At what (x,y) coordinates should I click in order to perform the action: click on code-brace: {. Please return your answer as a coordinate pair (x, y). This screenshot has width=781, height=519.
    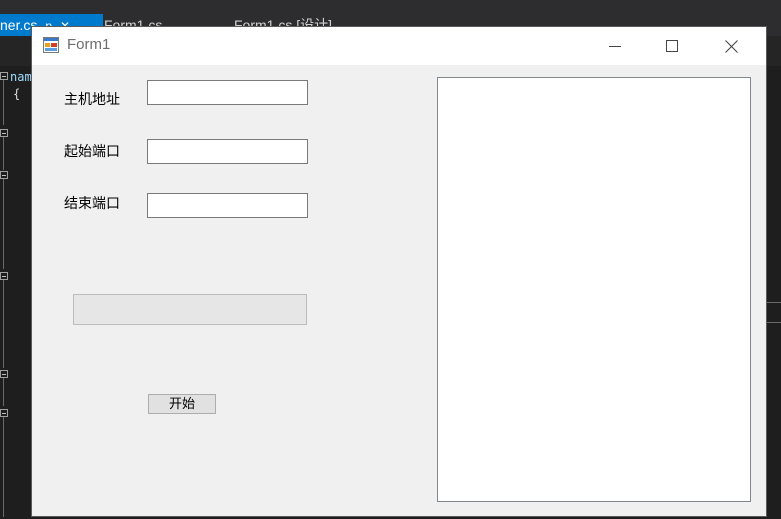
    Looking at the image, I should click on (17, 94).